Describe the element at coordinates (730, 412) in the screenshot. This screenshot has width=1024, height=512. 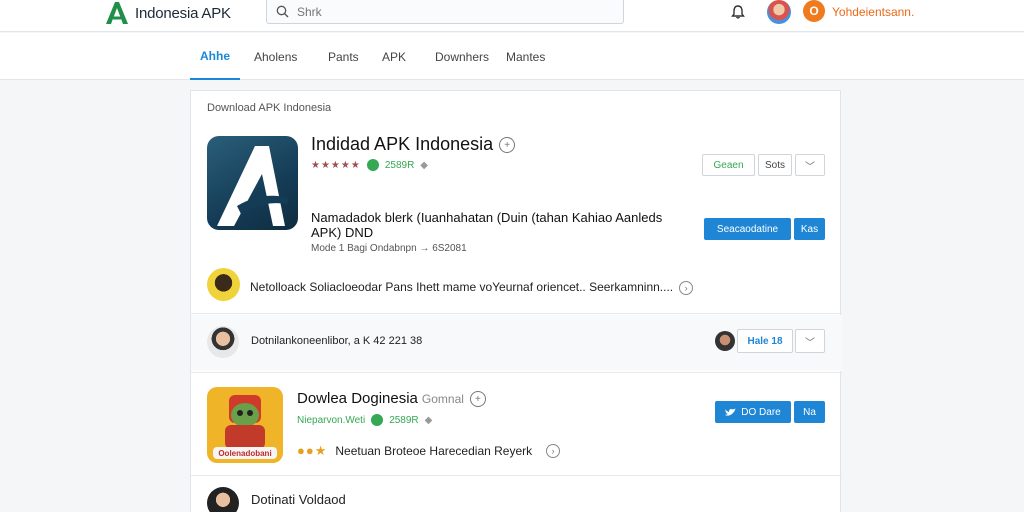
I see `bird-icon` at that location.